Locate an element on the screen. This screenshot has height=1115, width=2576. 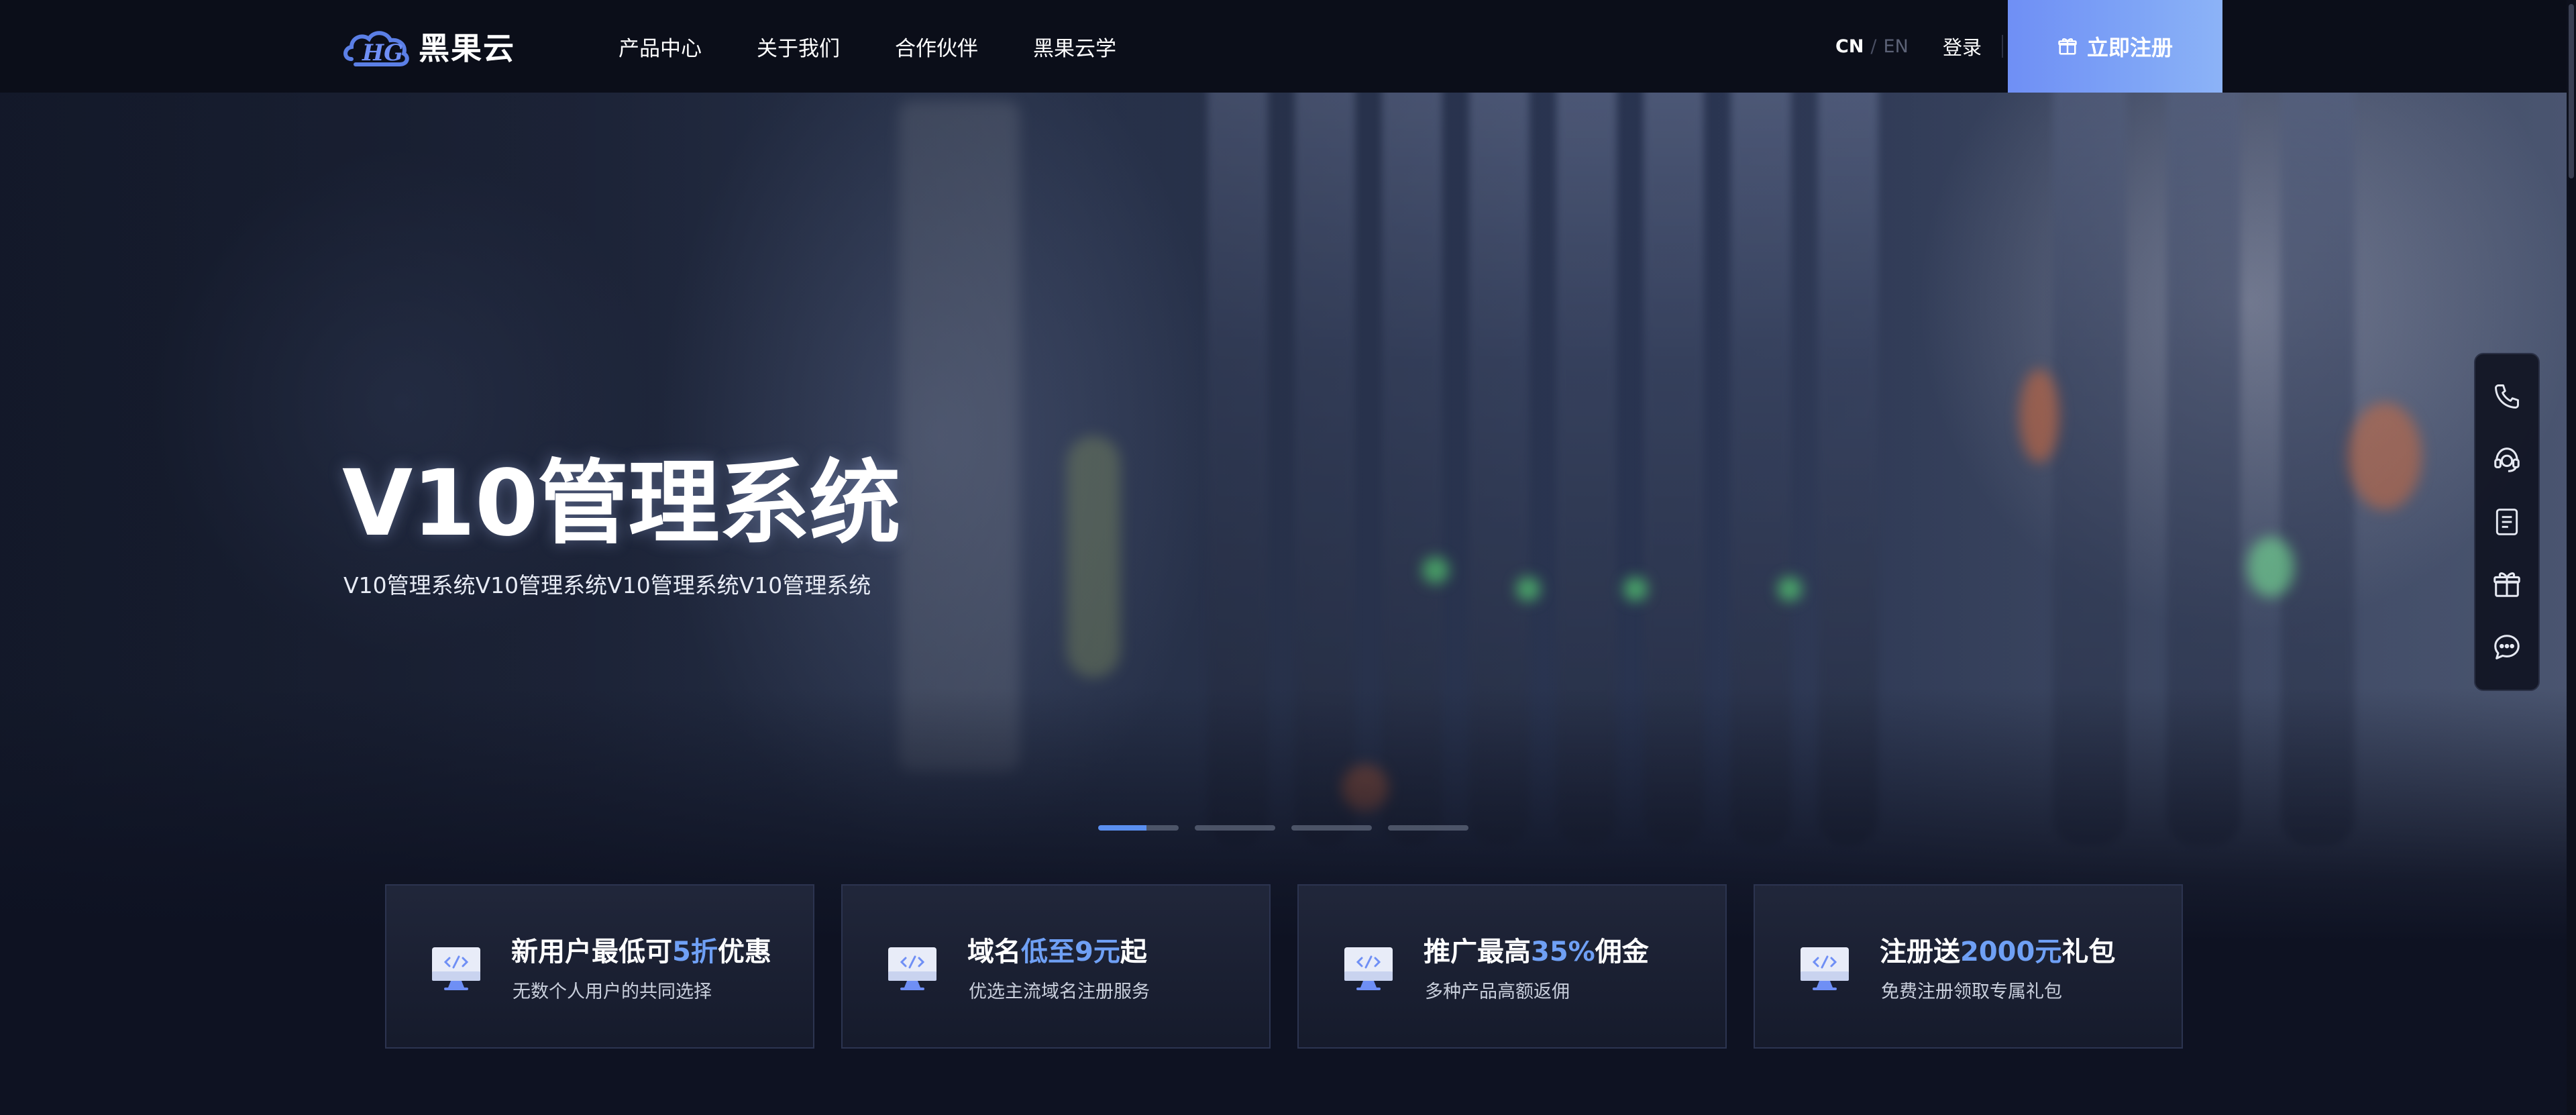
register-label: 立即注册 is located at coordinates (2129, 47).